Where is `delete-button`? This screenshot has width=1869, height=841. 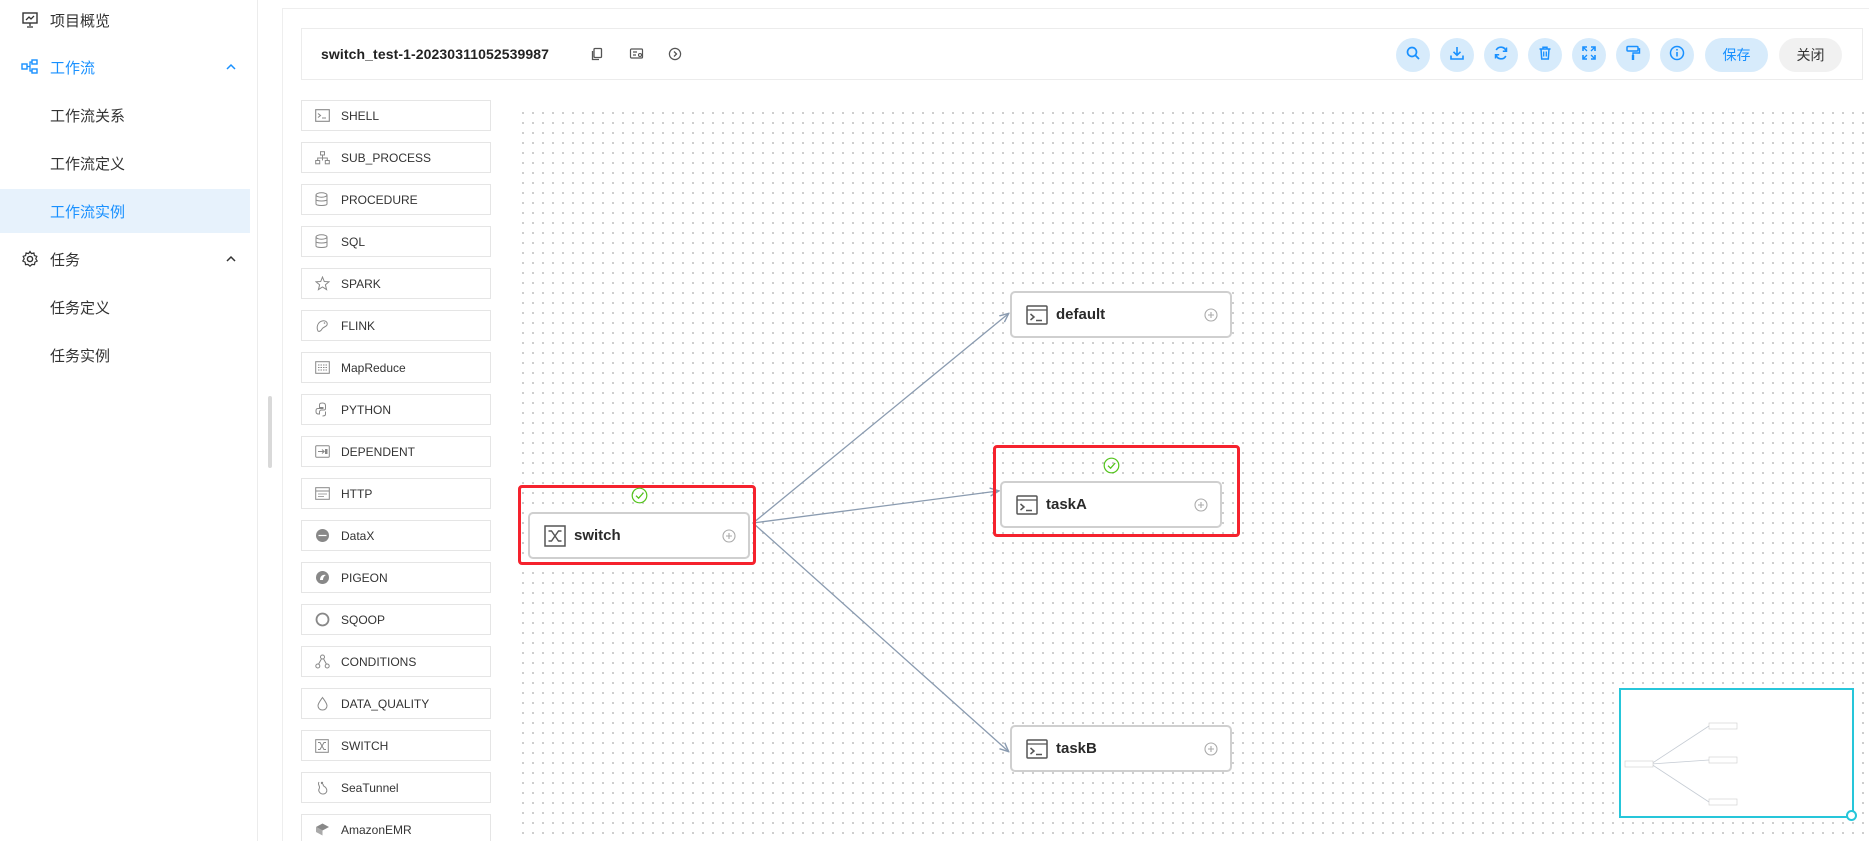 delete-button is located at coordinates (1545, 55).